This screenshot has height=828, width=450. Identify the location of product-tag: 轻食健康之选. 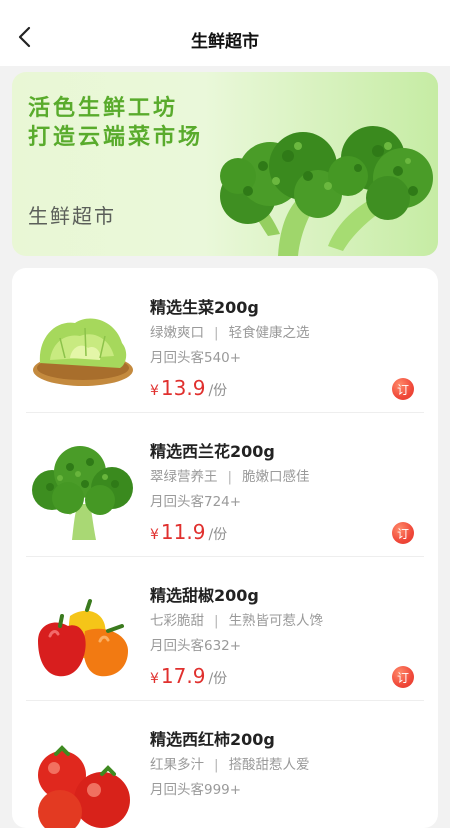
(269, 333).